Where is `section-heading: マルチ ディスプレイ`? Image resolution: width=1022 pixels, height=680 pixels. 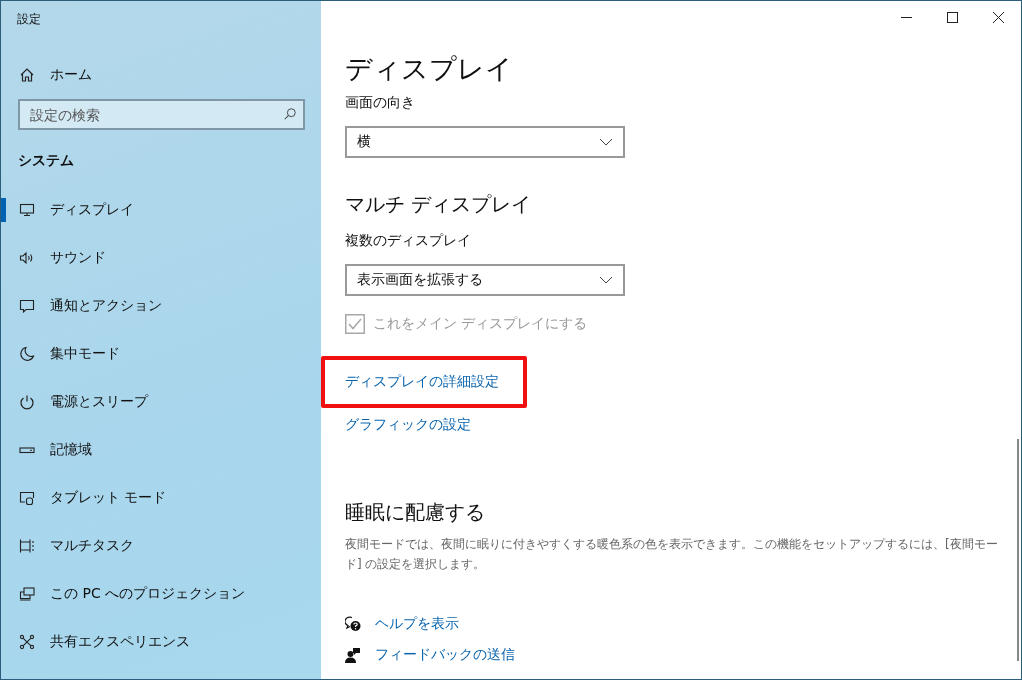 section-heading: マルチ ディスプレイ is located at coordinates (439, 204).